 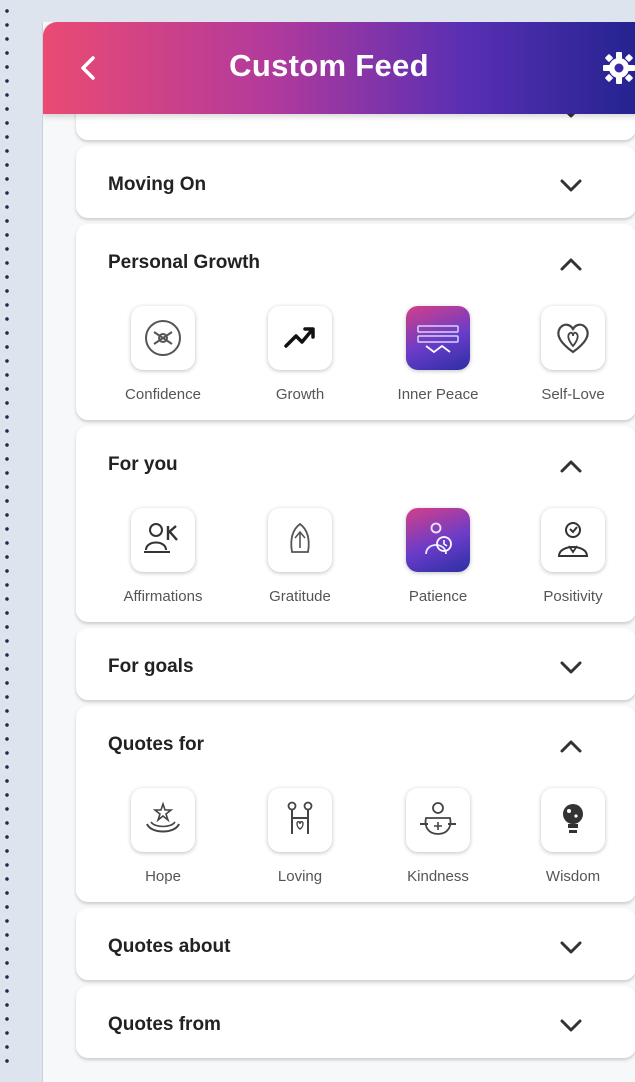 I want to click on topic-grid: Hope Loving Kindness Wisdom, so click(x=366, y=843).